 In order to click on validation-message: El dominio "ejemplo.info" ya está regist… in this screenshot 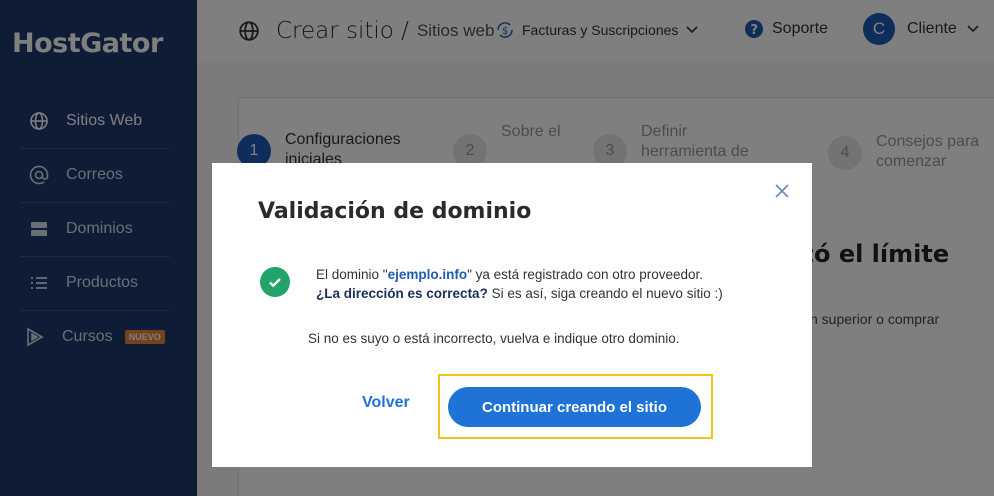, I will do `click(519, 284)`.